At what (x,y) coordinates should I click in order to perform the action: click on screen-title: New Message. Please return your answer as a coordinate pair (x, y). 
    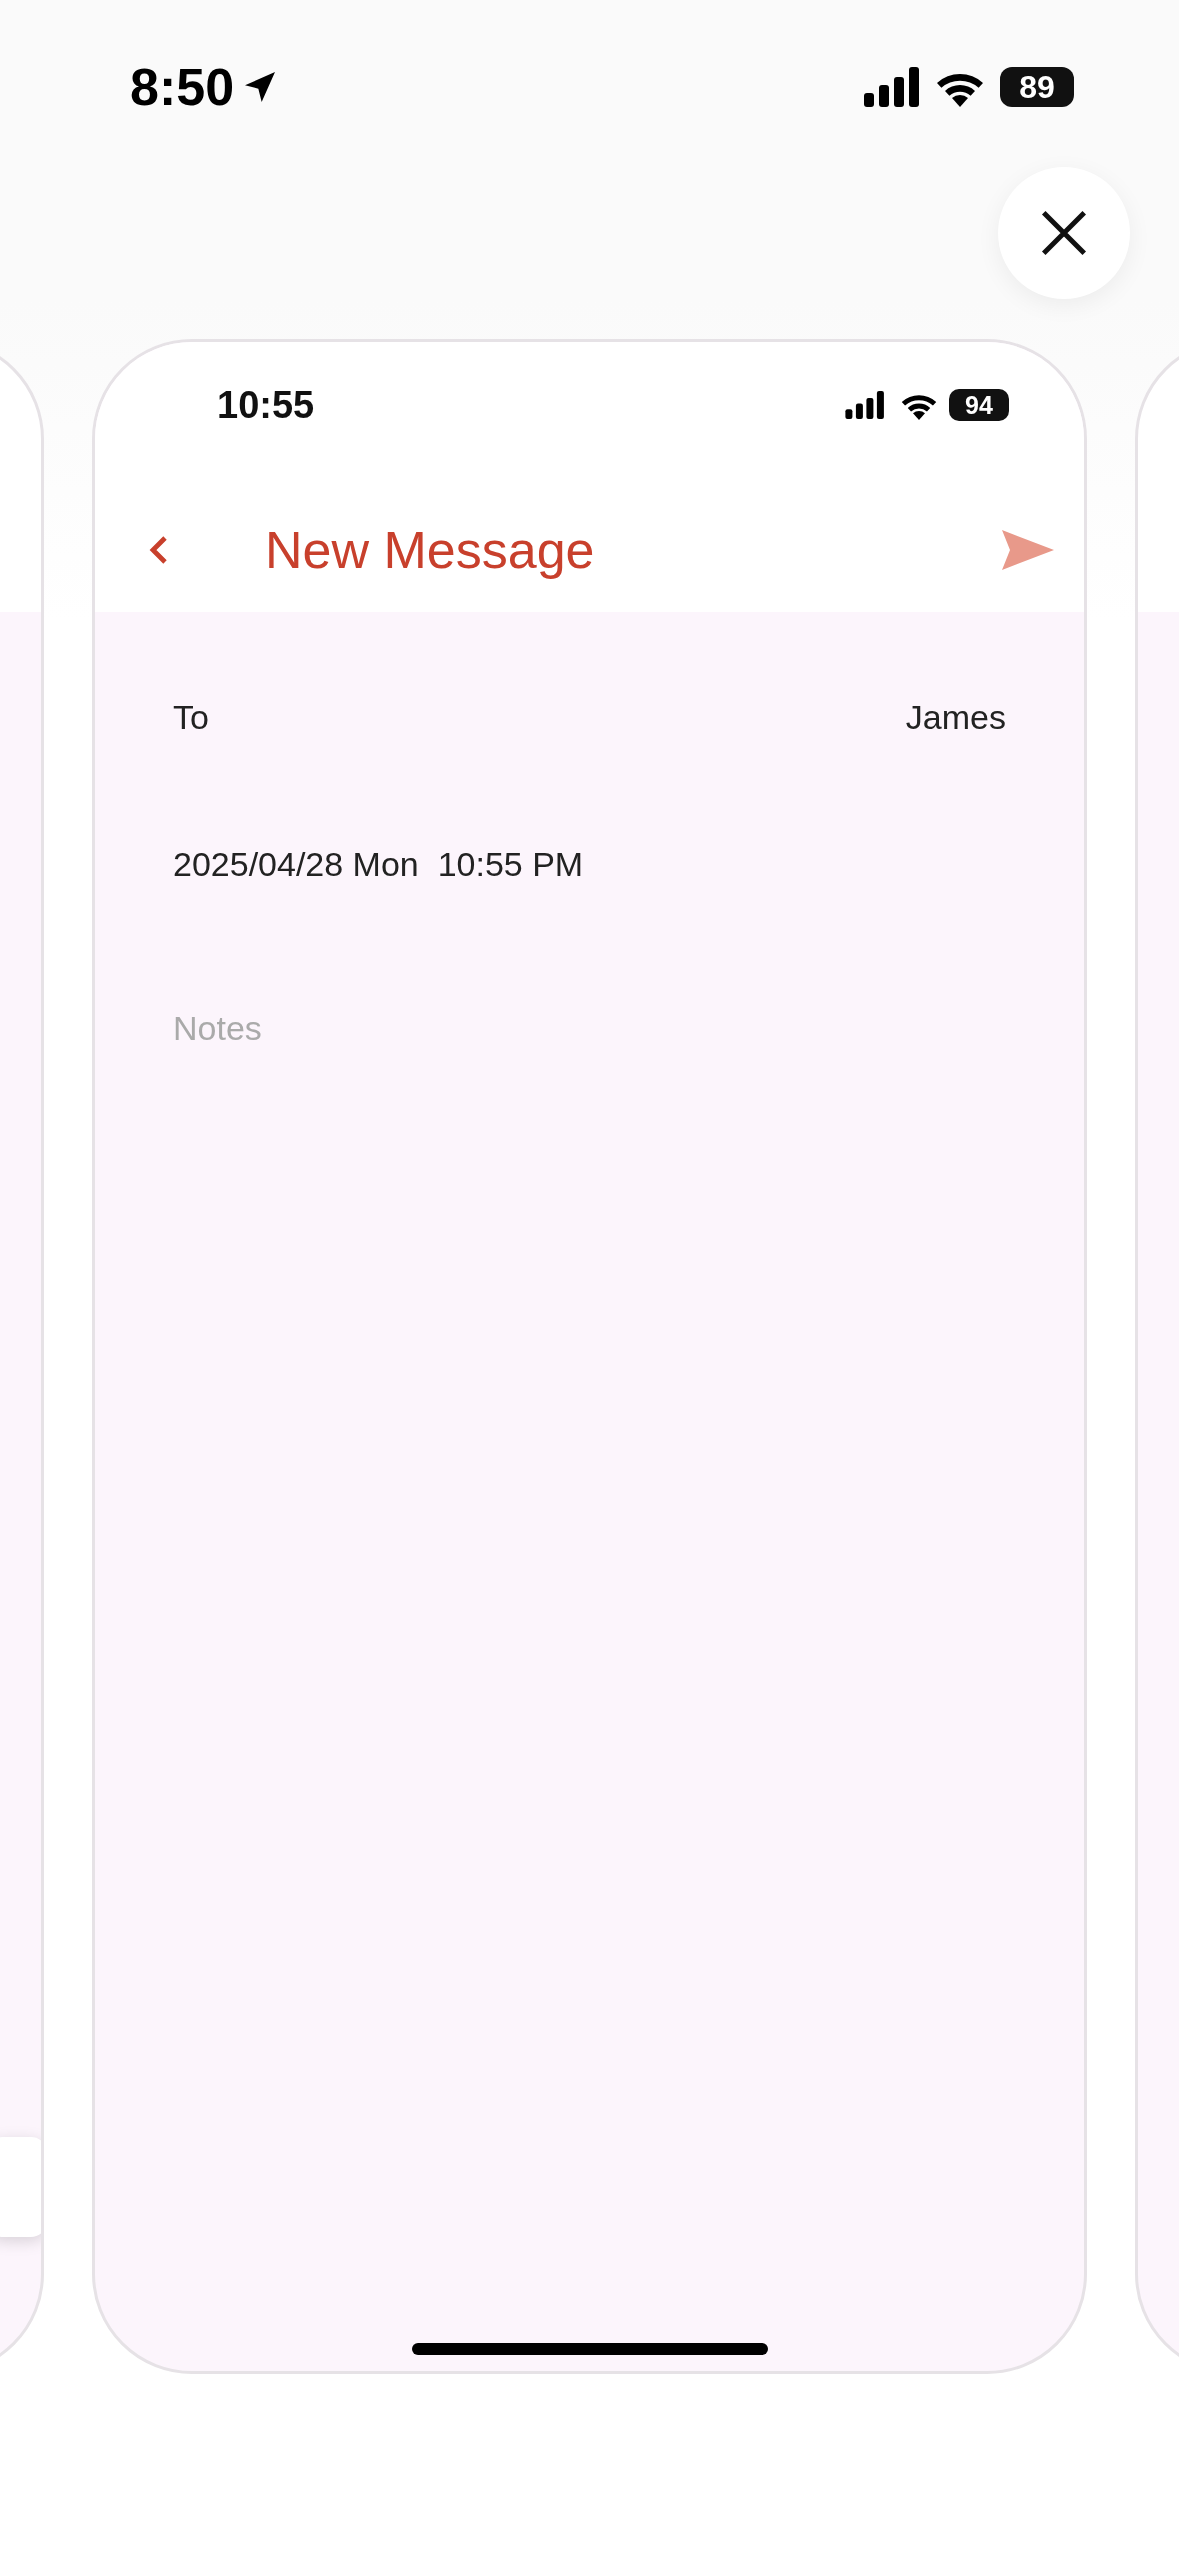
    Looking at the image, I should click on (430, 550).